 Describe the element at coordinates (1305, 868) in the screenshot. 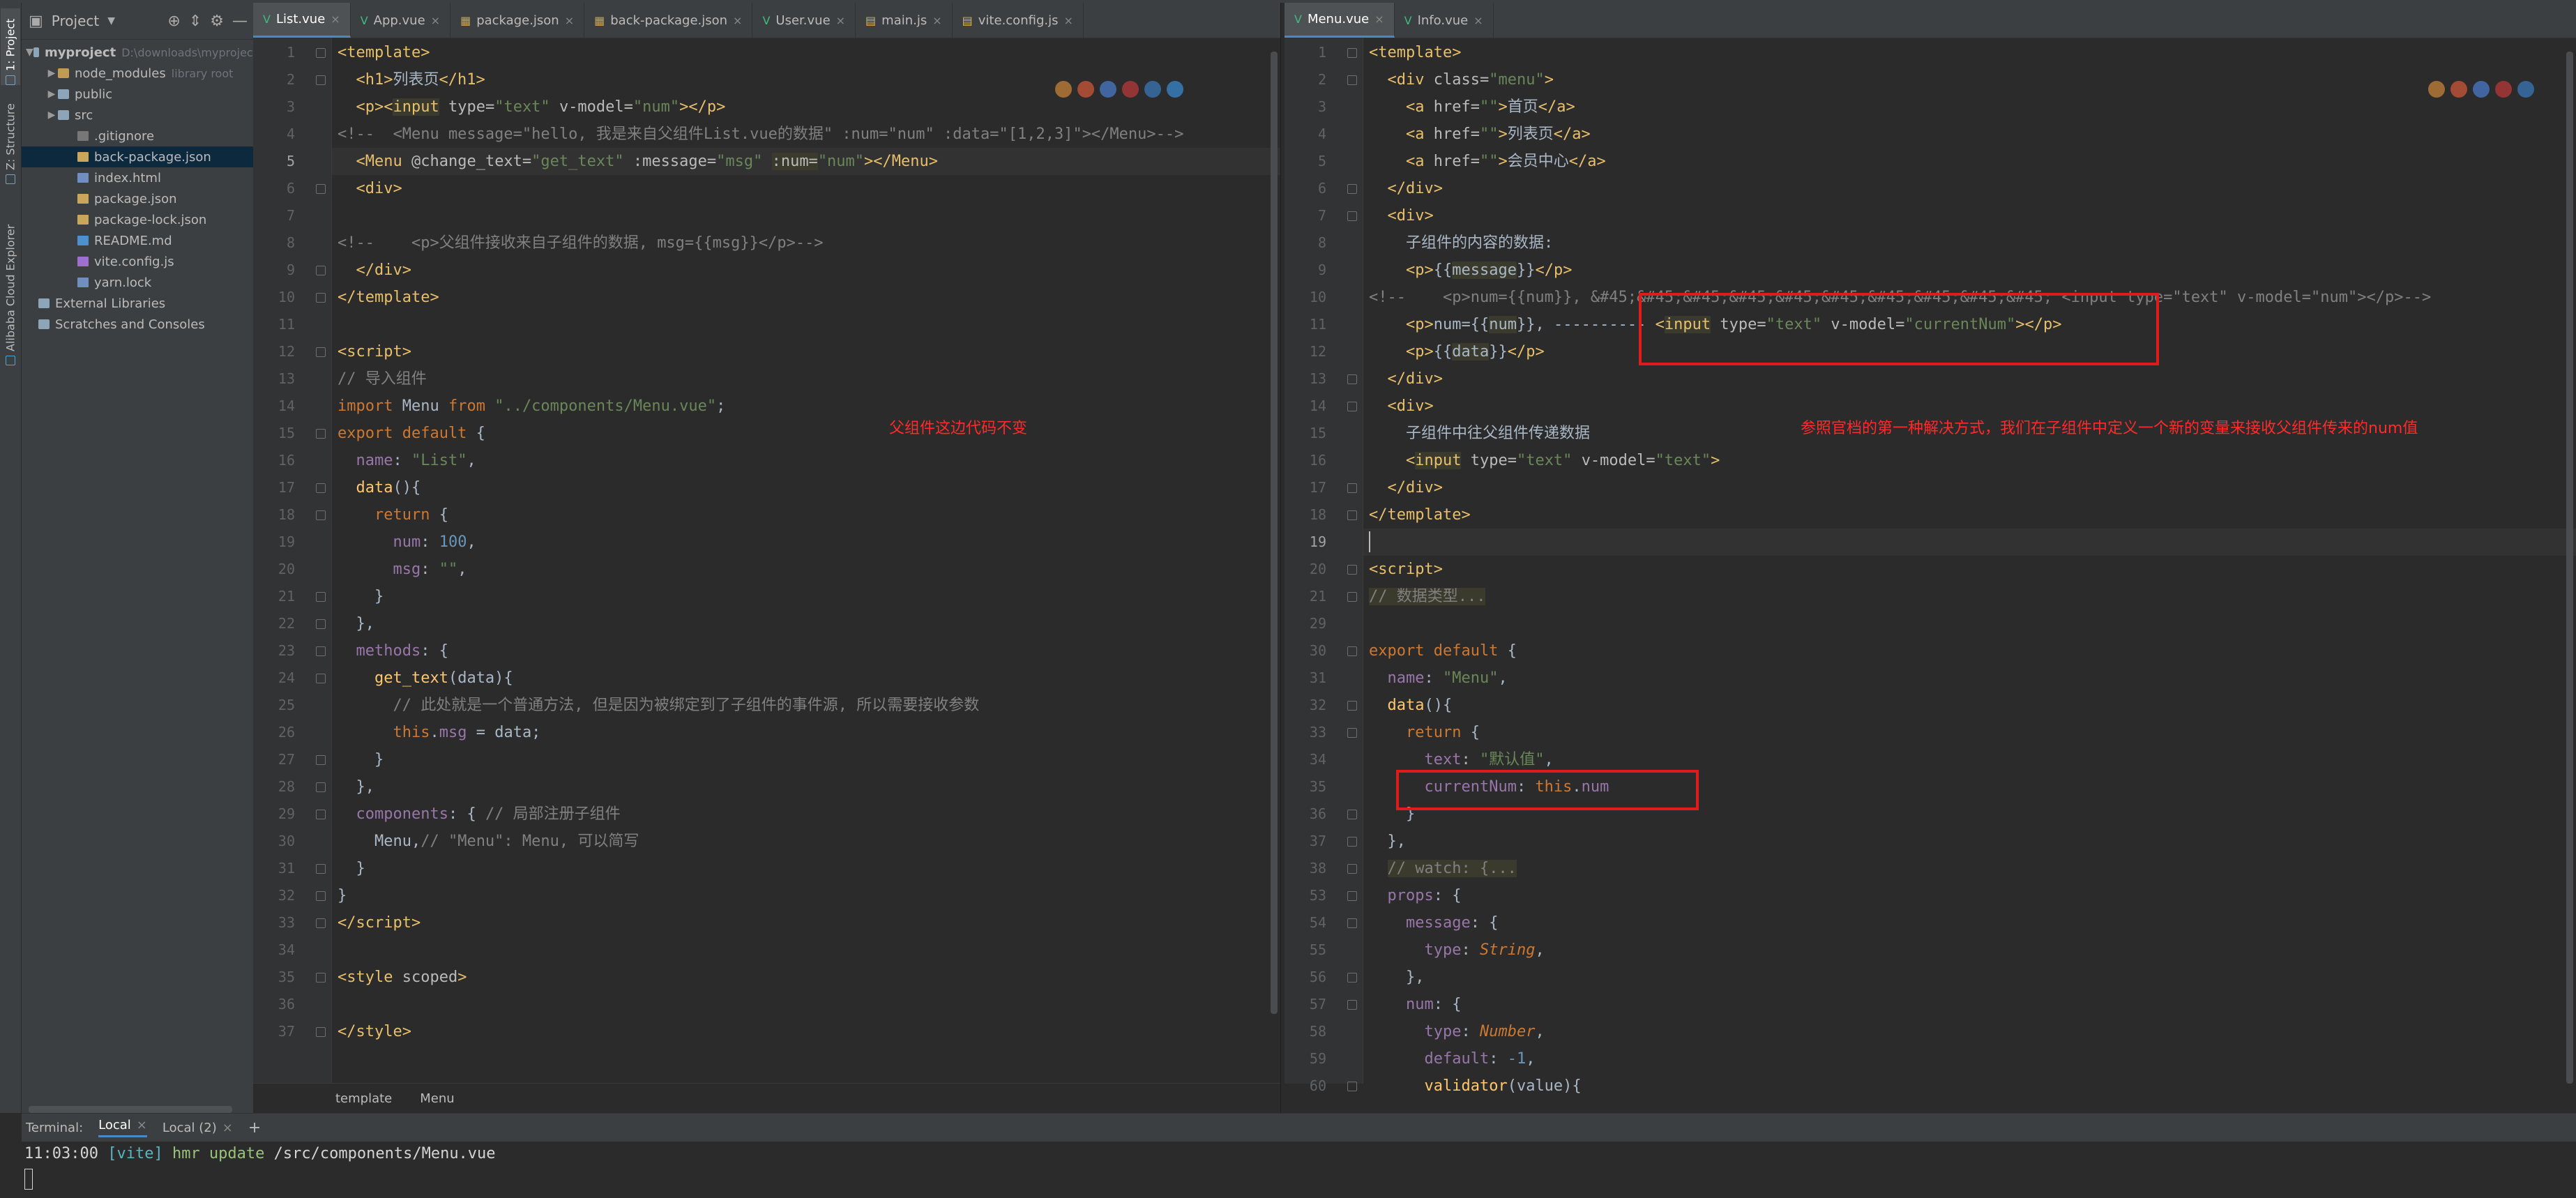

I see `line-number: 38` at that location.